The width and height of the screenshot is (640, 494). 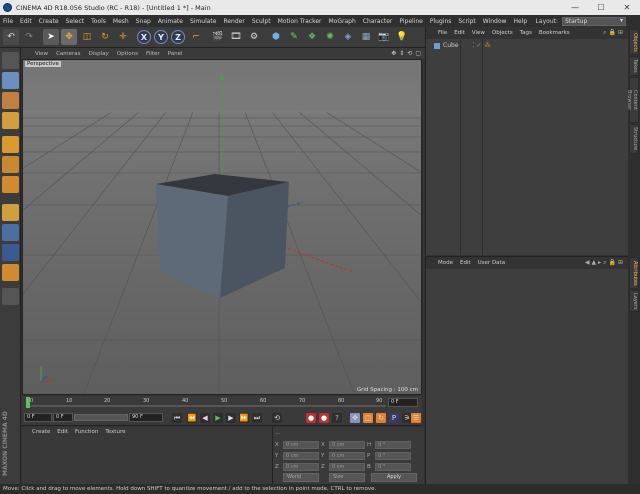 What do you see at coordinates (301, 477) in the screenshot?
I see `coordinate-mode-dropdown: World` at bounding box center [301, 477].